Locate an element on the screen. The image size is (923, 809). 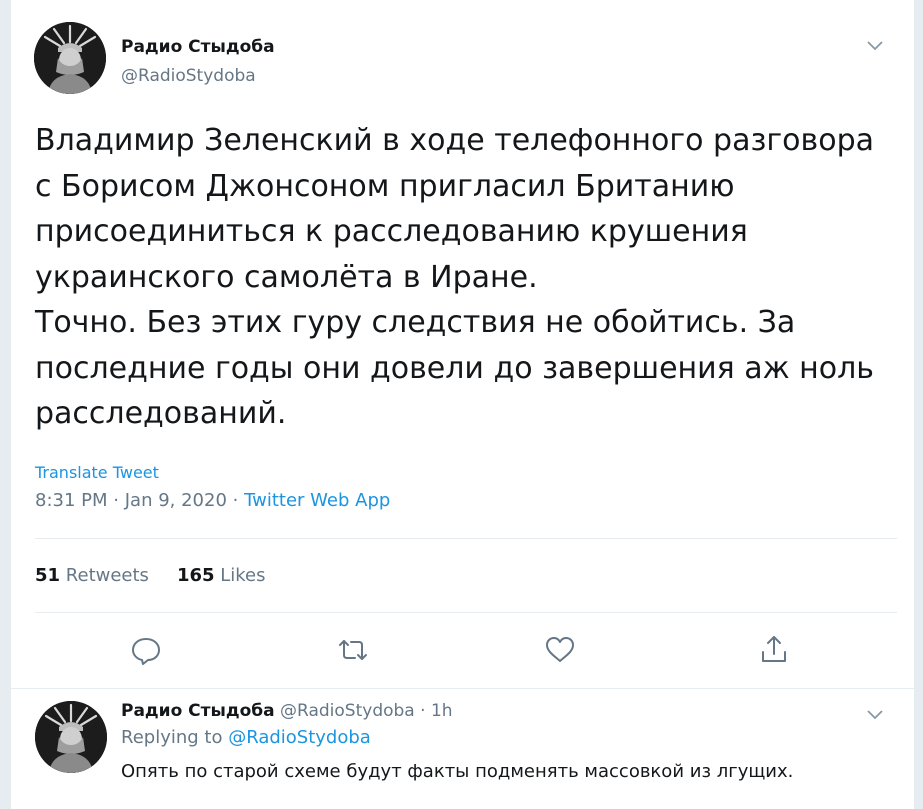
share-icon is located at coordinates (774, 650).